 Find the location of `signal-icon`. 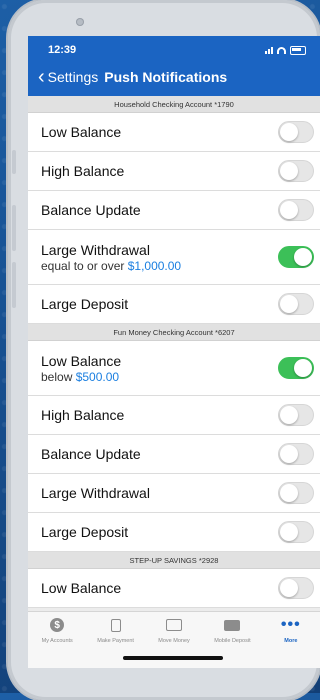

signal-icon is located at coordinates (269, 50).